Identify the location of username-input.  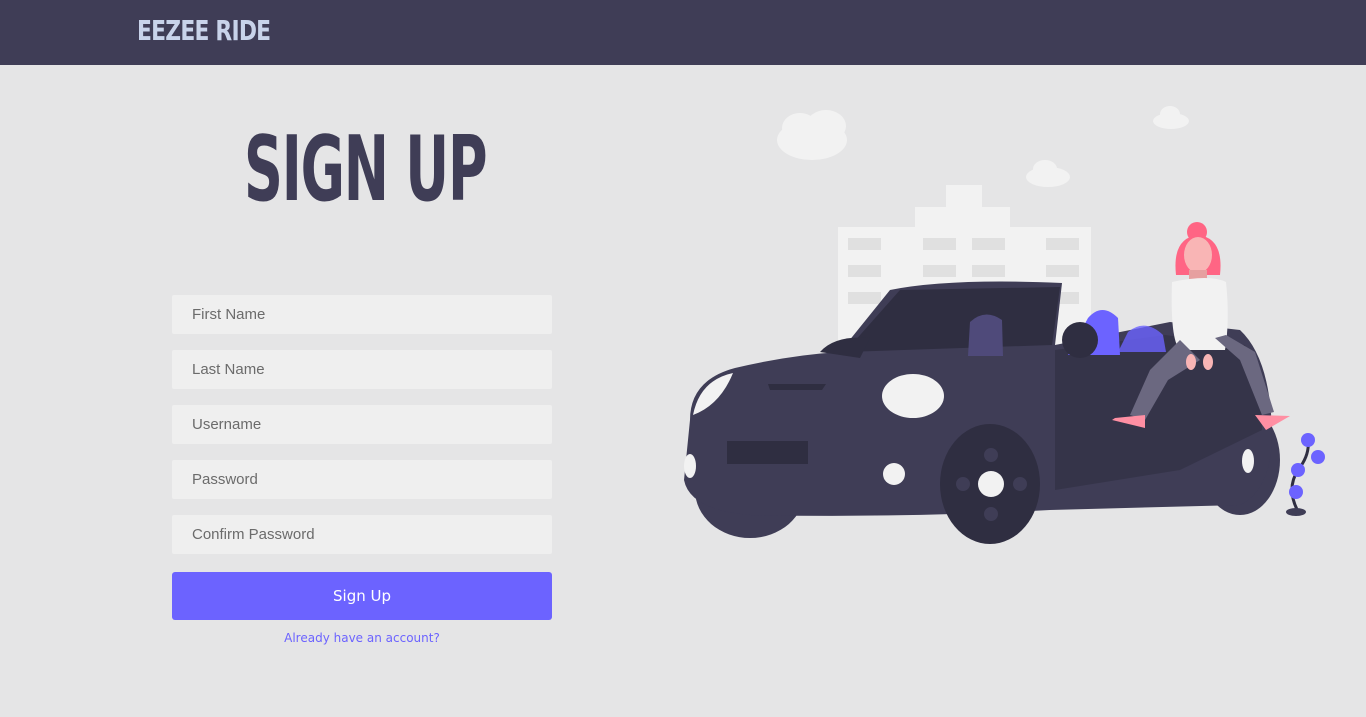
(362, 424).